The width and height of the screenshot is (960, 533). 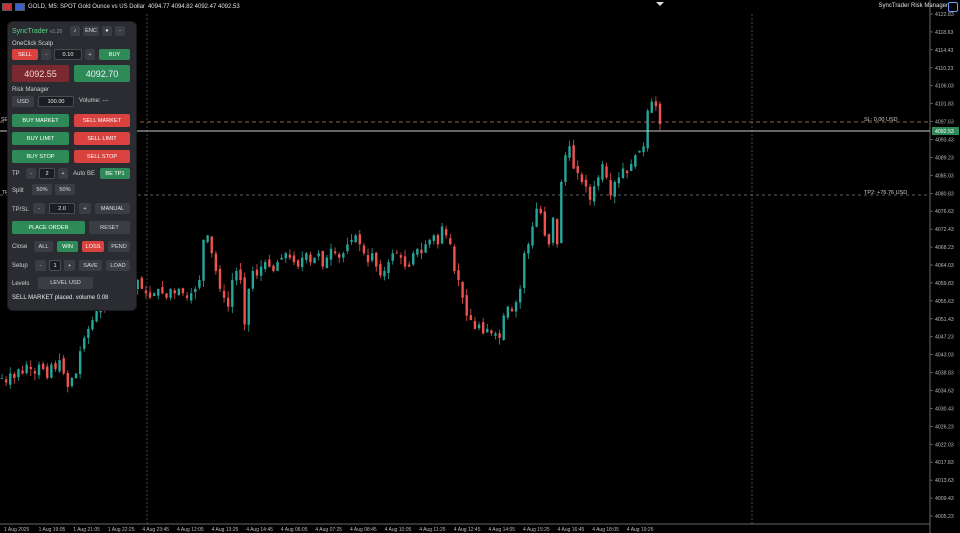 I want to click on close-loss-button: LOSS, so click(x=93, y=246).